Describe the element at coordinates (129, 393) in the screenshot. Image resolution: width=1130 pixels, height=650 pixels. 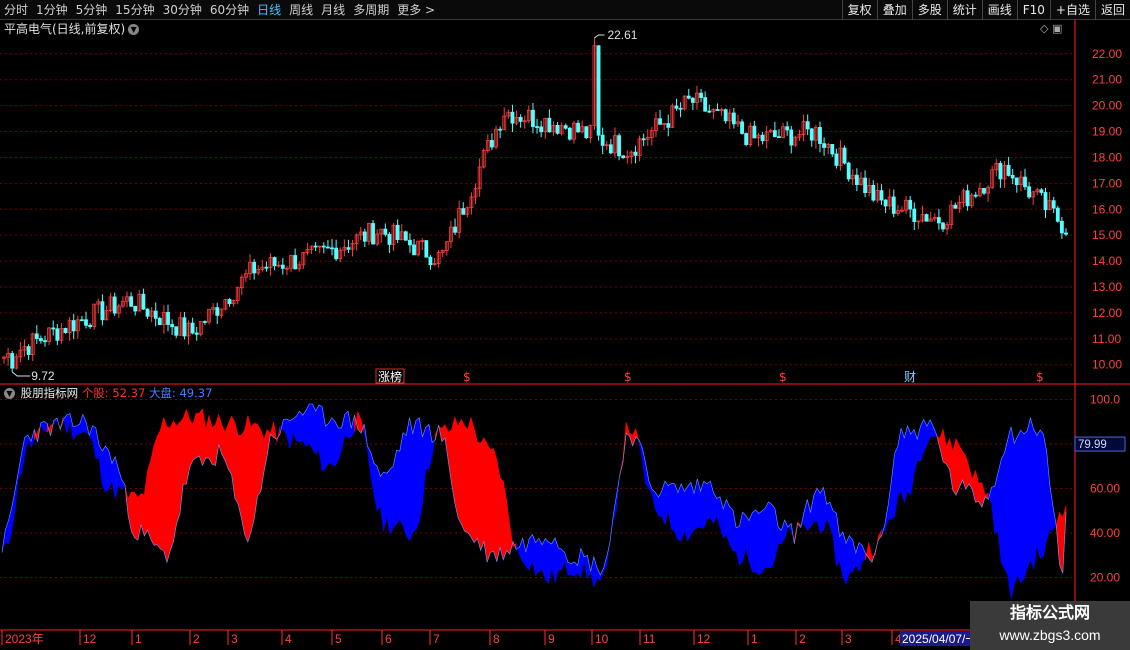
I see `stock-value: 52.37` at that location.